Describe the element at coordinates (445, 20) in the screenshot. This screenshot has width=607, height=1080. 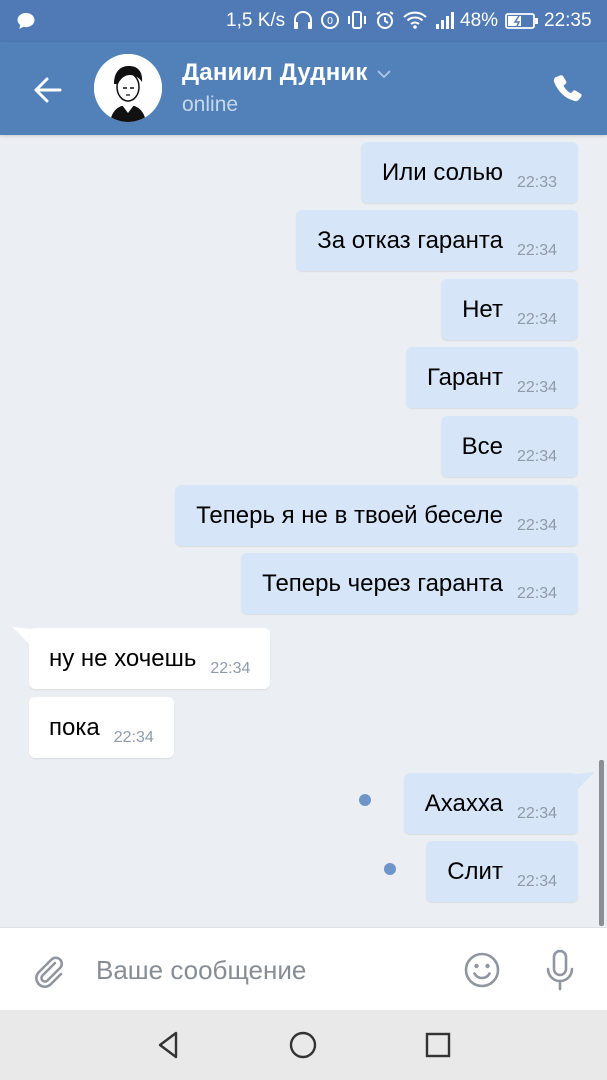
I see `signal-icon` at that location.